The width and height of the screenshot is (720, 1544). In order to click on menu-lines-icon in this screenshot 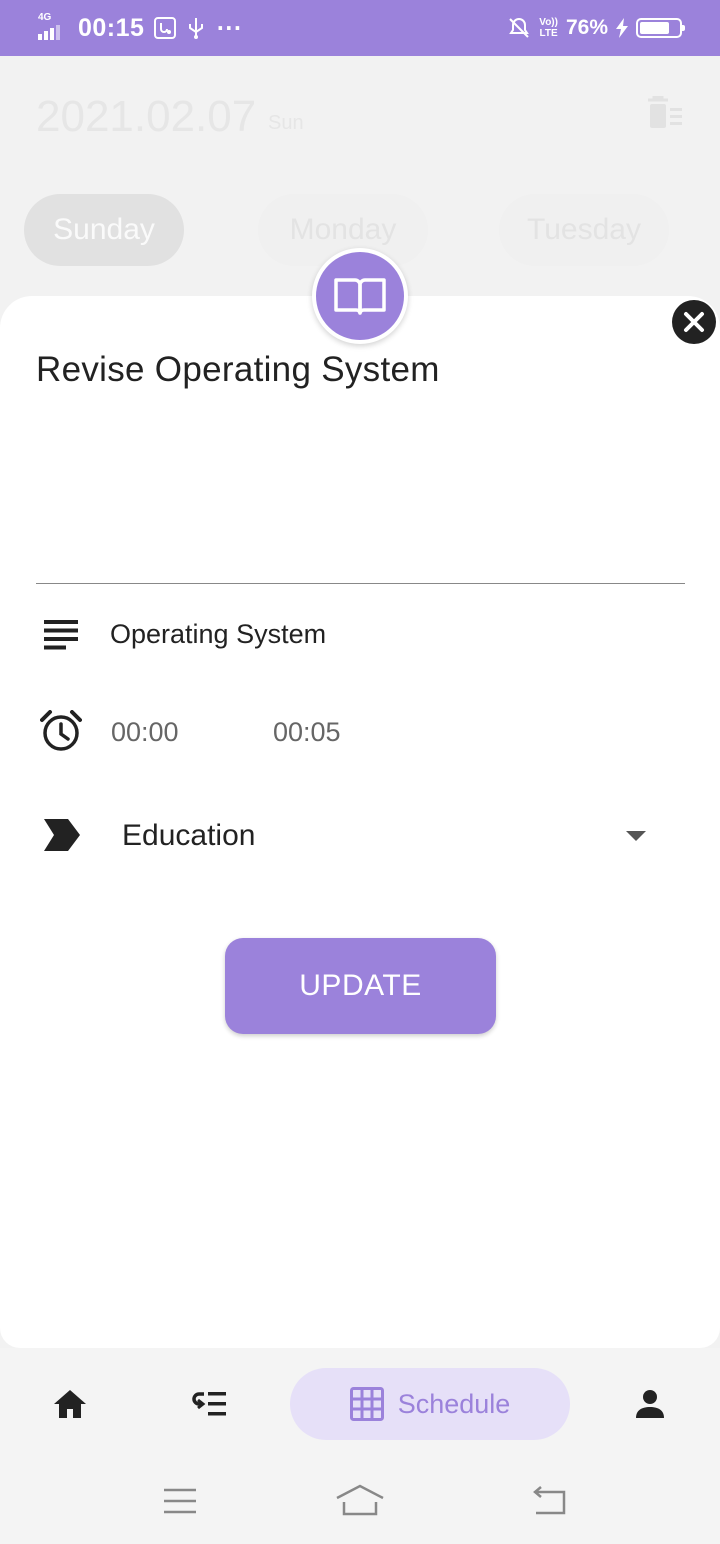, I will do `click(180, 1501)`.